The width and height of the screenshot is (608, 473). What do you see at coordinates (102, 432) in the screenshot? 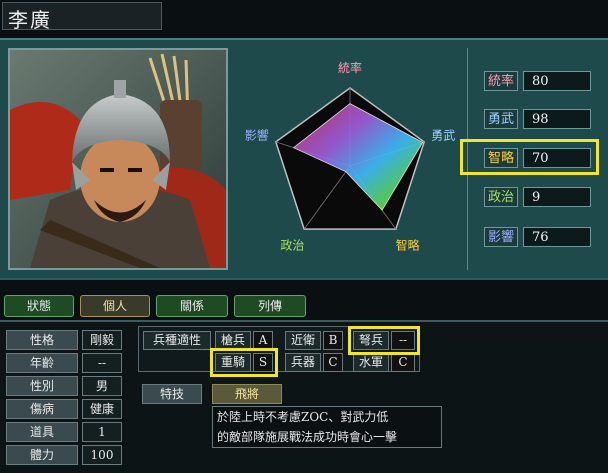
I see `info-value: 1` at bounding box center [102, 432].